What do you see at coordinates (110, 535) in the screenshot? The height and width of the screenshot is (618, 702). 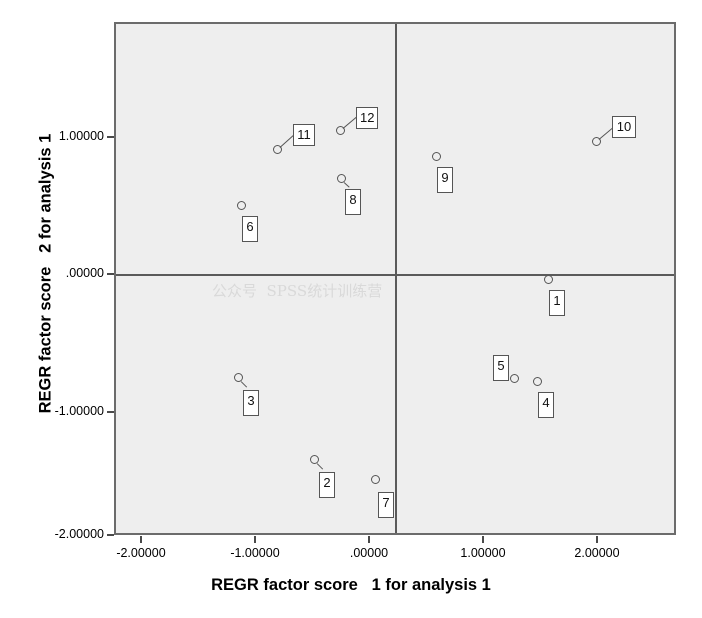 I see `y-tick-neg2` at bounding box center [110, 535].